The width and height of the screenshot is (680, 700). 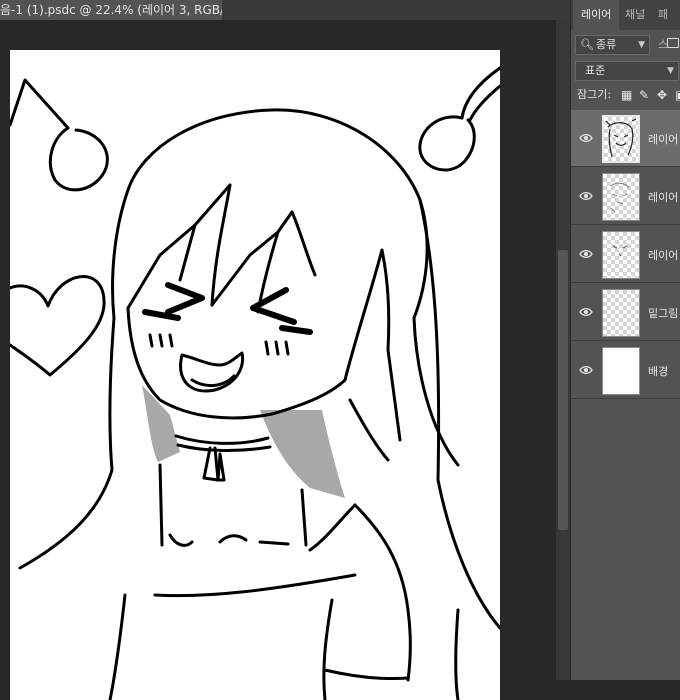 I want to click on scrollbar-thumb, so click(x=563, y=390).